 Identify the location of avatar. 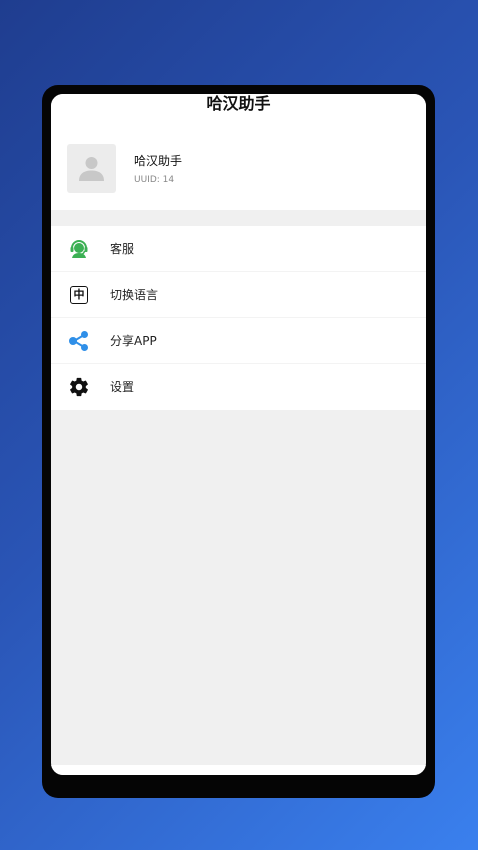
(91, 168).